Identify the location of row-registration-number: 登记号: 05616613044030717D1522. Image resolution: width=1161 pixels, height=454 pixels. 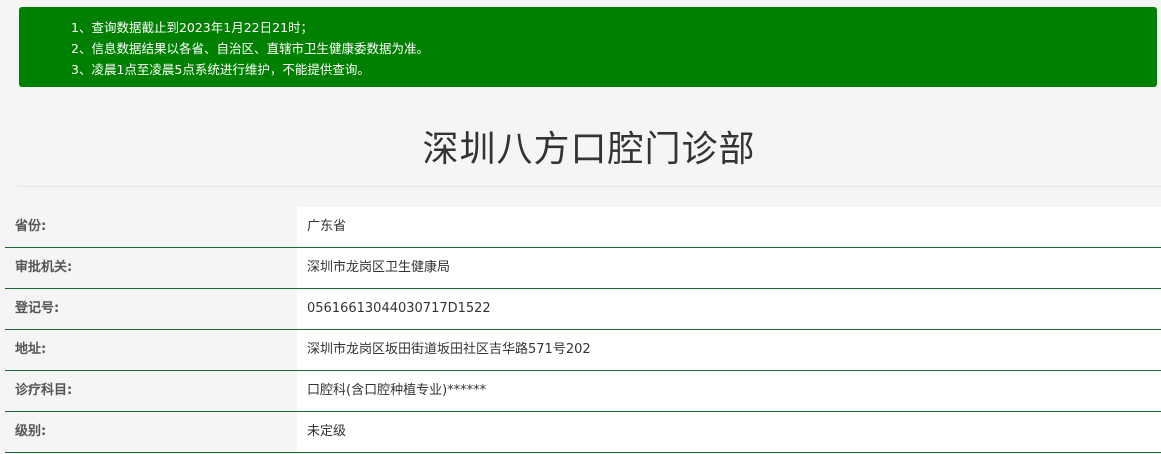
(583, 309).